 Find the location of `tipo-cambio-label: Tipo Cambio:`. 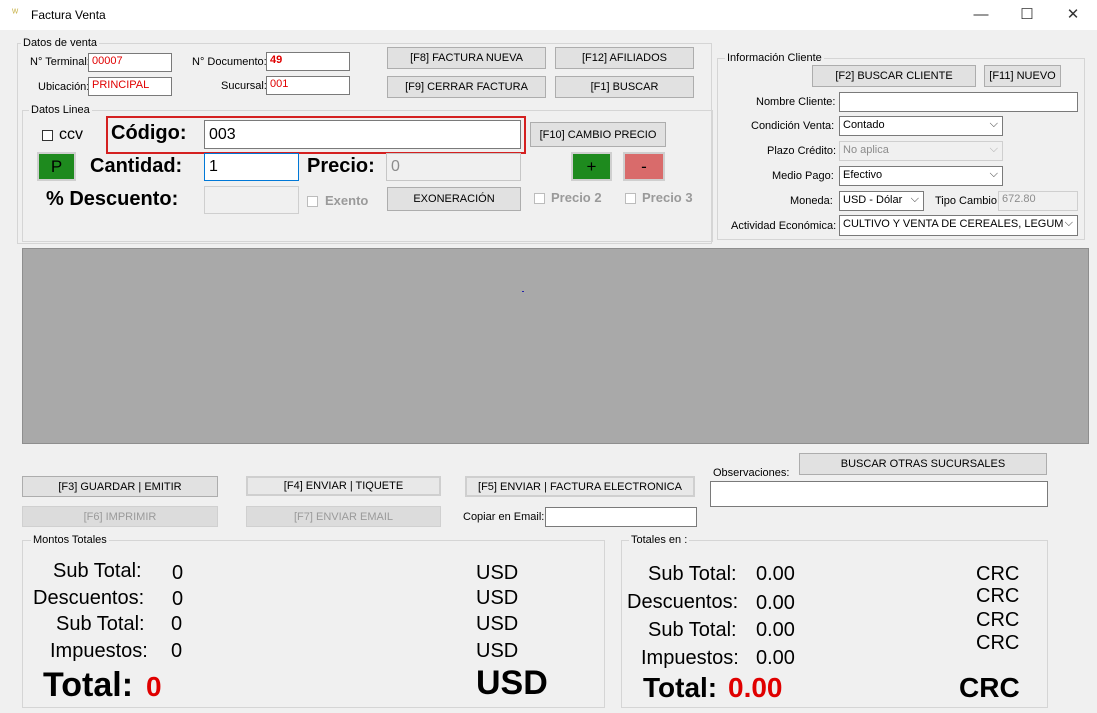

tipo-cambio-label: Tipo Cambio: is located at coordinates (968, 201).